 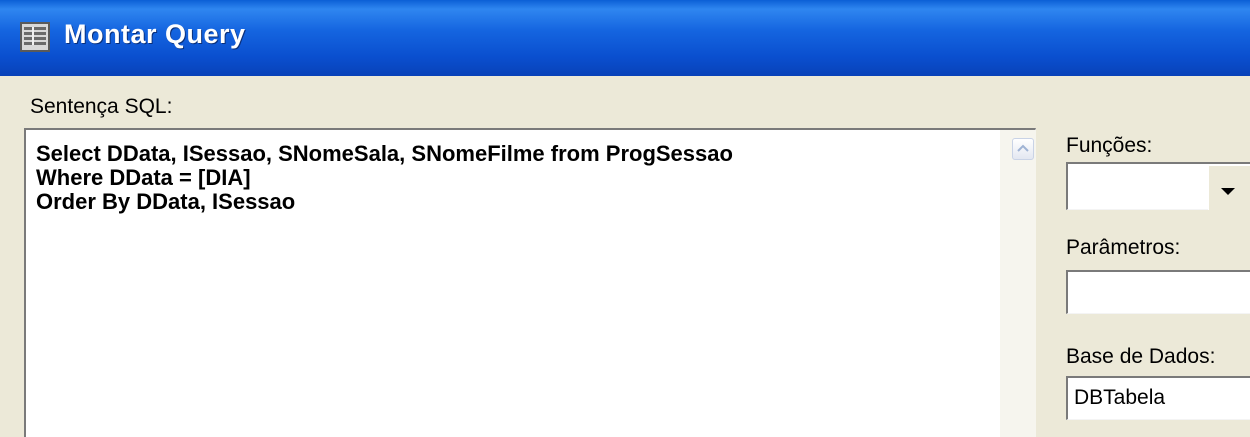 What do you see at coordinates (35, 37) in the screenshot?
I see `window-app-icon` at bounding box center [35, 37].